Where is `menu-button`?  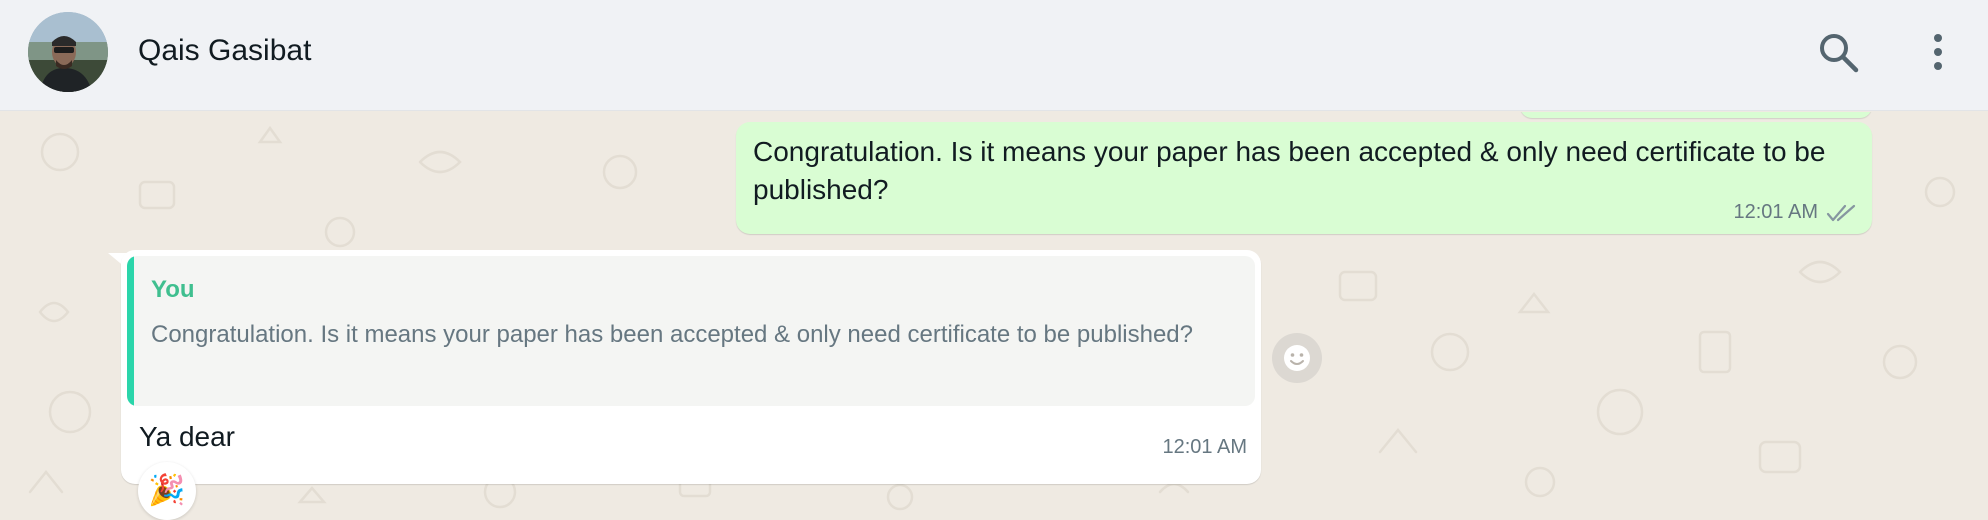 menu-button is located at coordinates (1938, 52).